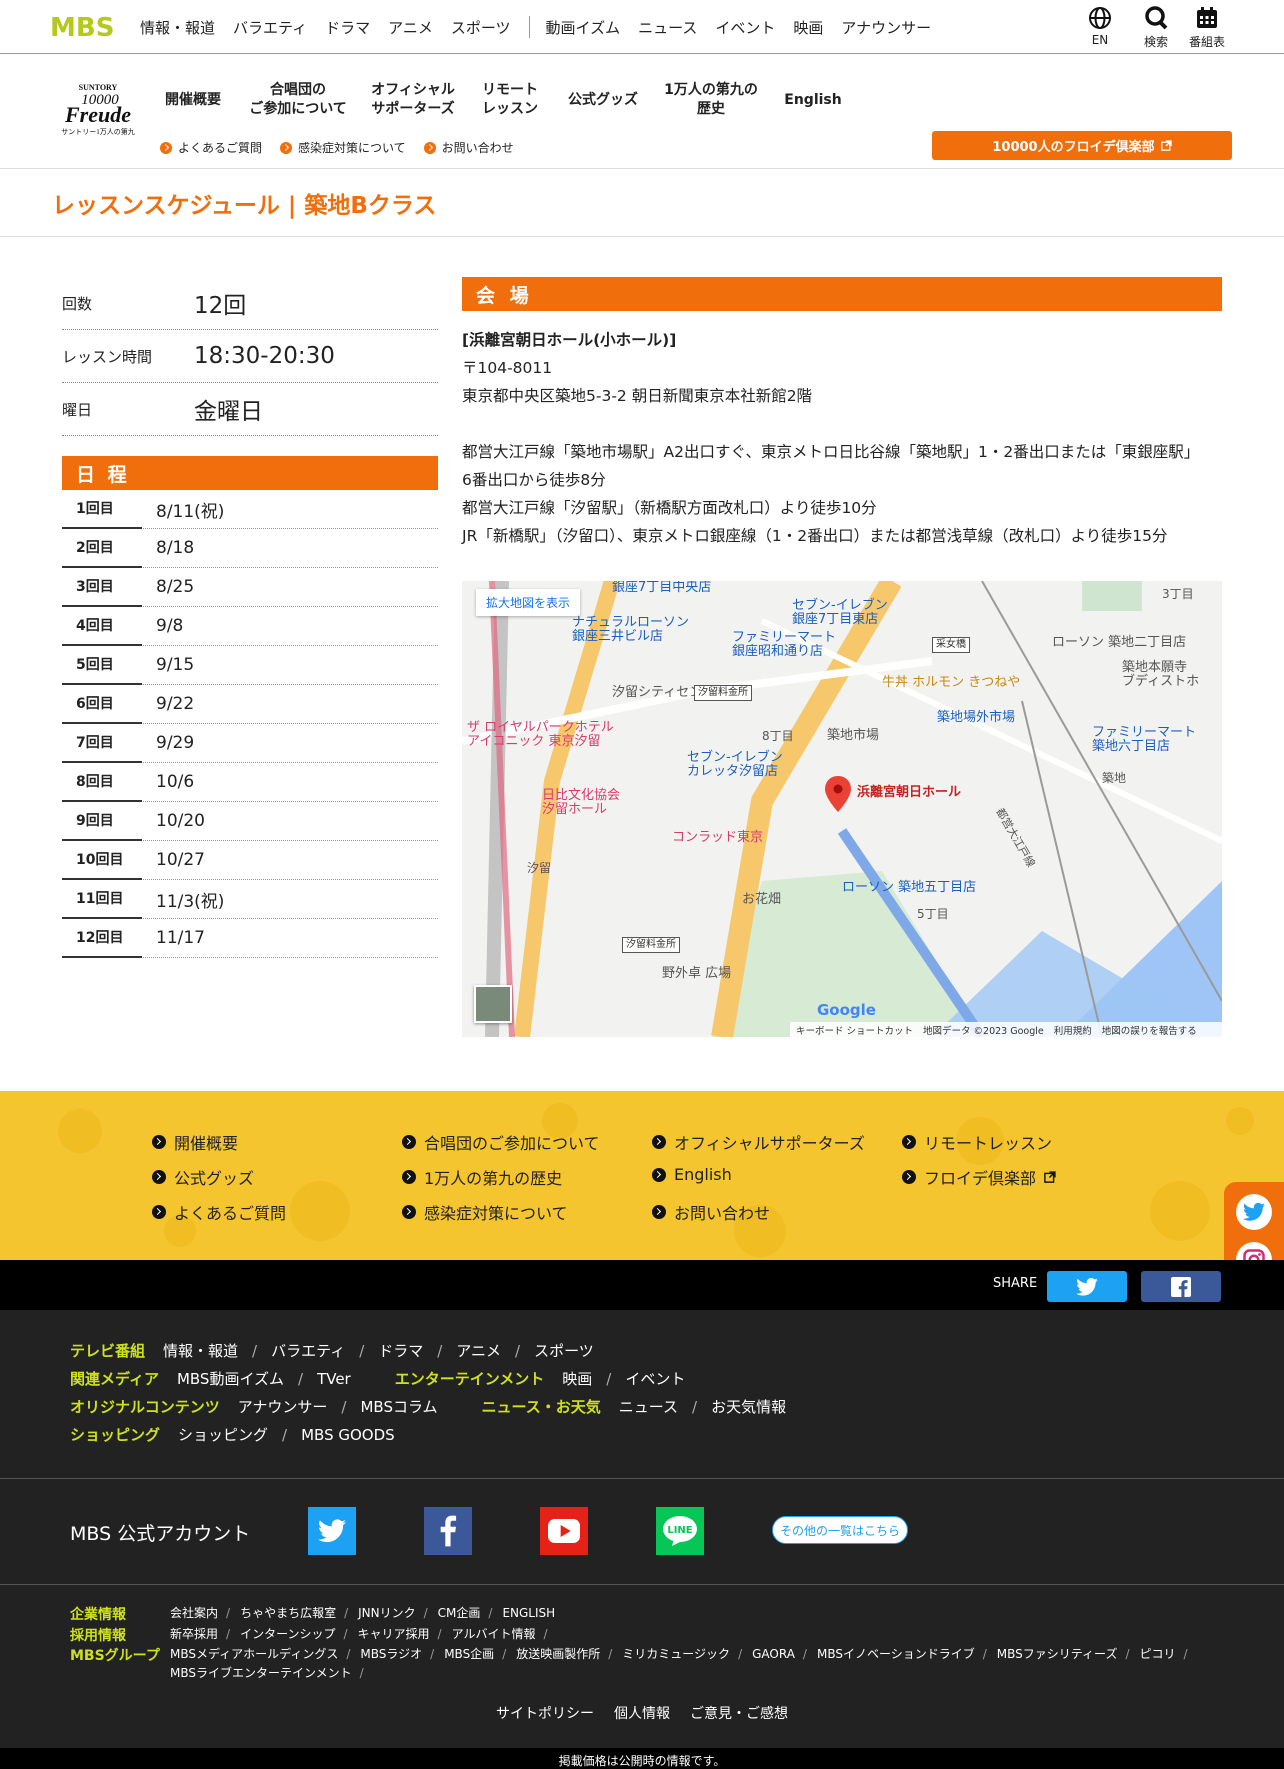 The width and height of the screenshot is (1284, 1769). I want to click on footer-category: MBSグループ, so click(120, 1655).